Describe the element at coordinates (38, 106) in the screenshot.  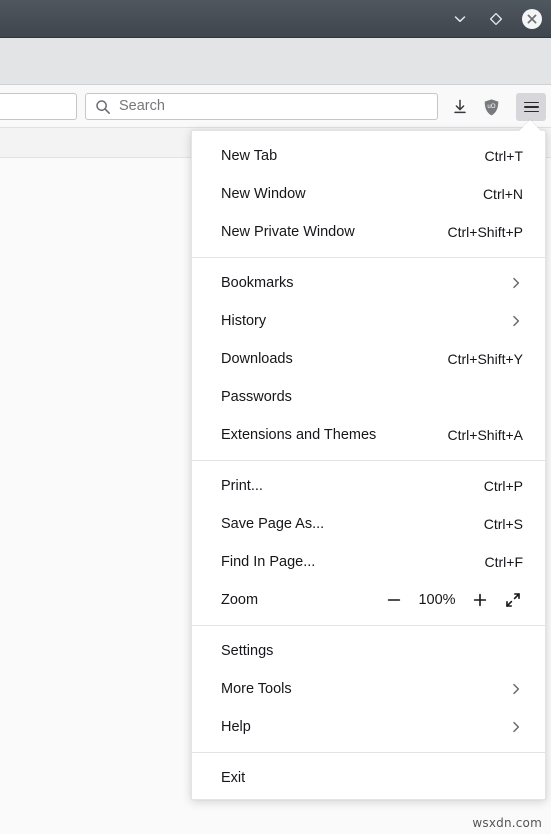
I see `url-bar-input` at that location.